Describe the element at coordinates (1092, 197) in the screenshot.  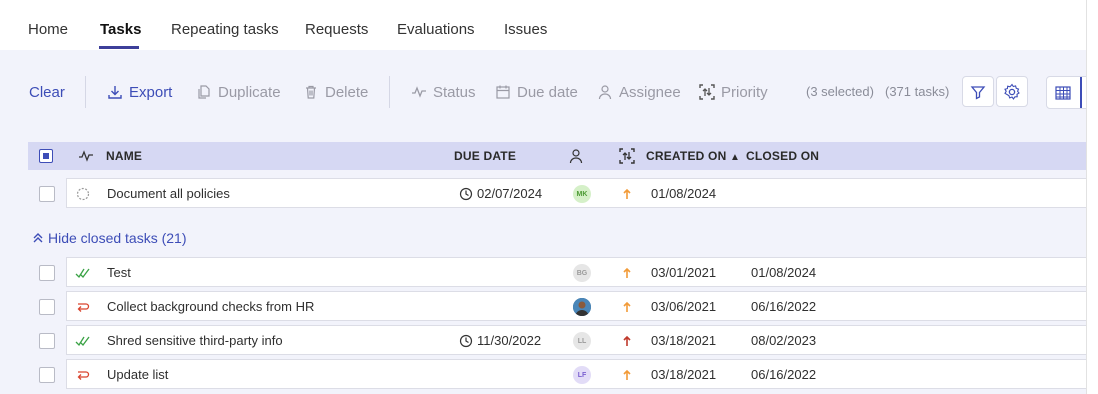
I see `vertical-scrollbar` at that location.